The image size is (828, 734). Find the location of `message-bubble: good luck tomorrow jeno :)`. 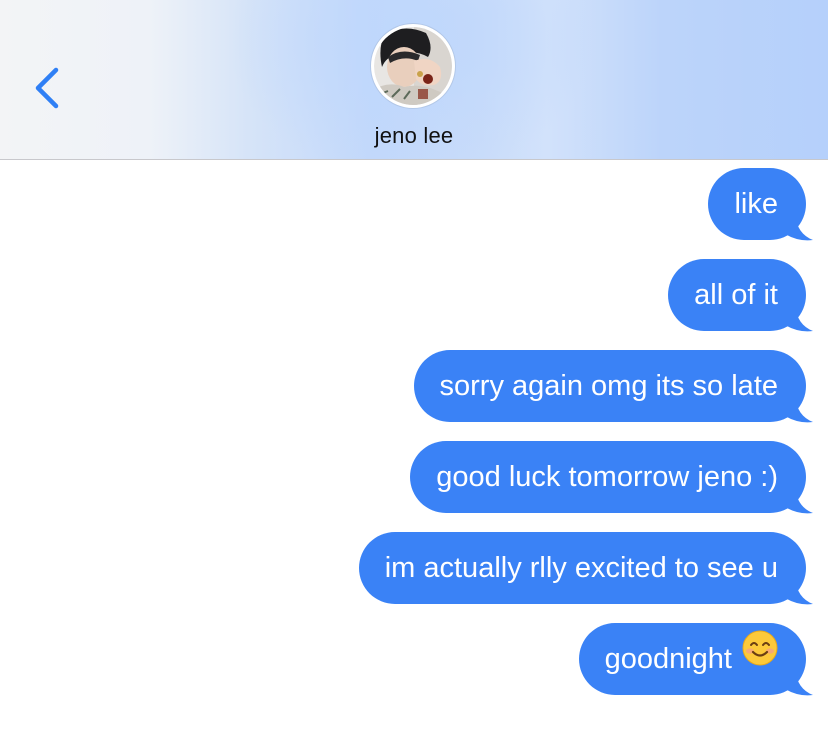

message-bubble: good luck tomorrow jeno :) is located at coordinates (608, 477).